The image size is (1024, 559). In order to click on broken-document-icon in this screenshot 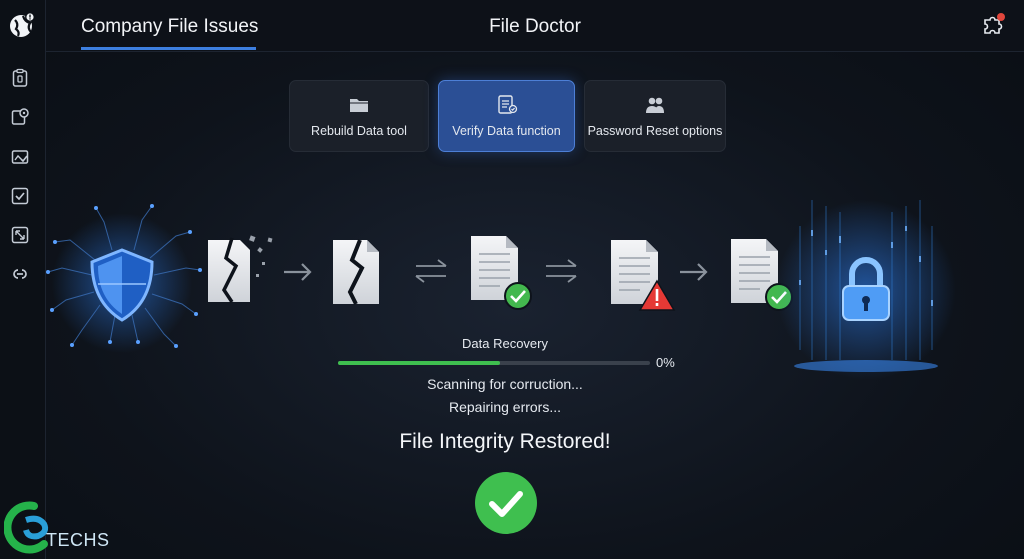, I will do `click(356, 272)`.